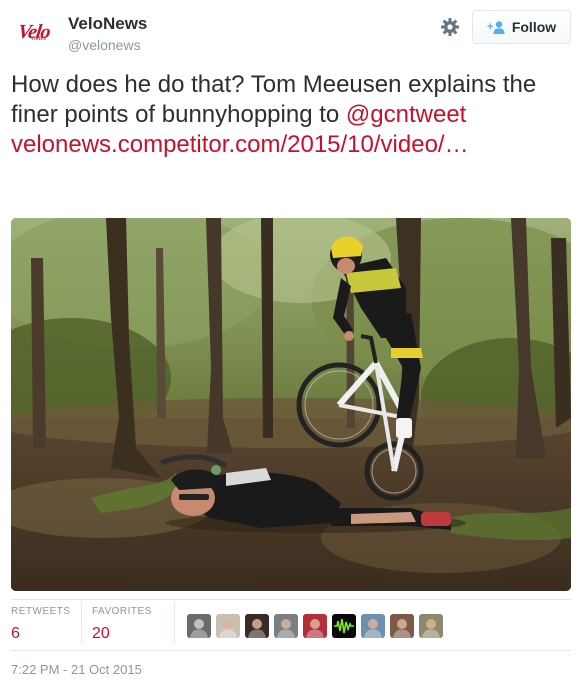 This screenshot has width=582, height=685. Describe the element at coordinates (101, 633) in the screenshot. I see `favorites-count: 20` at that location.